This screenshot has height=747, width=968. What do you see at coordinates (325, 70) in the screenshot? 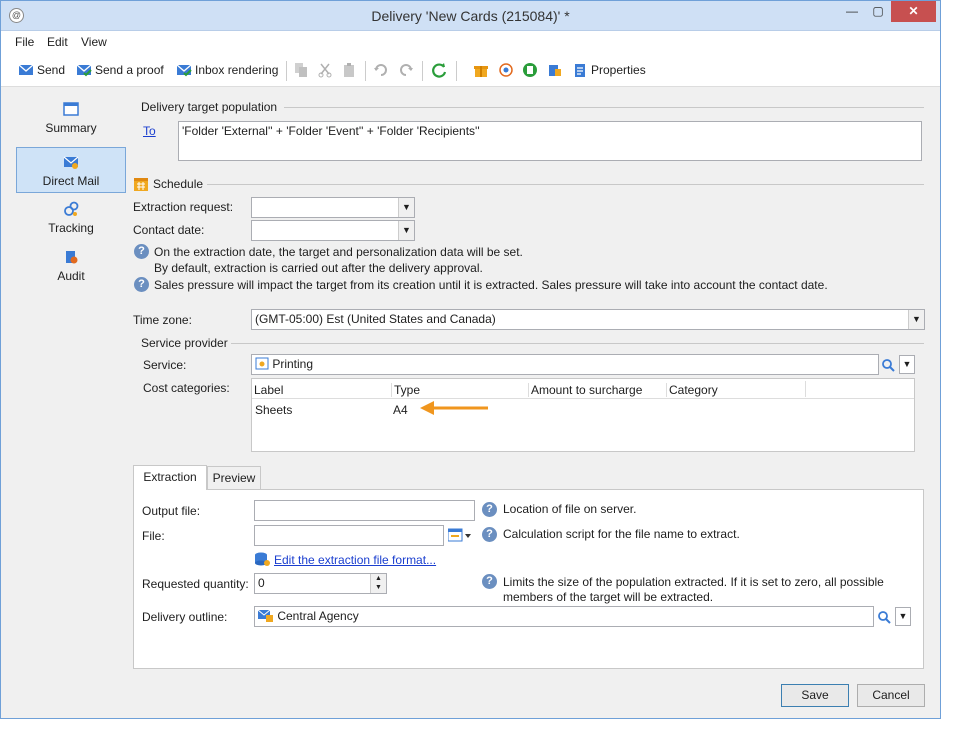
I see `cut-icon` at bounding box center [325, 70].